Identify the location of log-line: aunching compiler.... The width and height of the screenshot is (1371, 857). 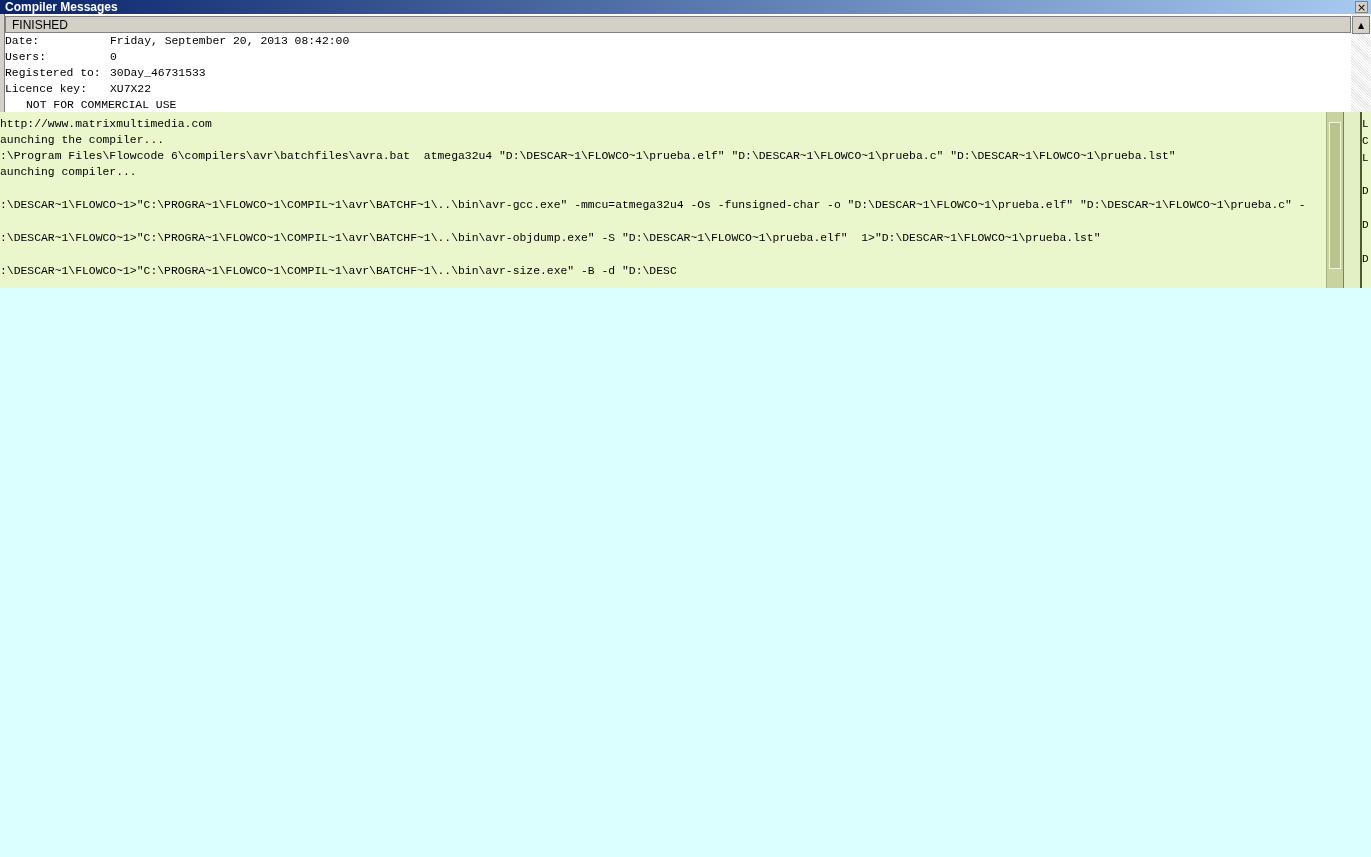
(69, 172).